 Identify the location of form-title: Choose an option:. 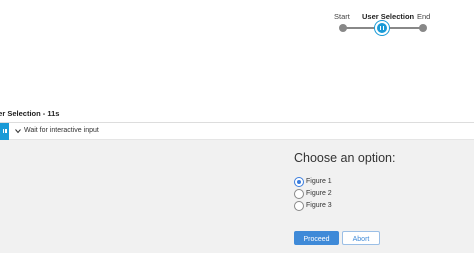
(345, 158).